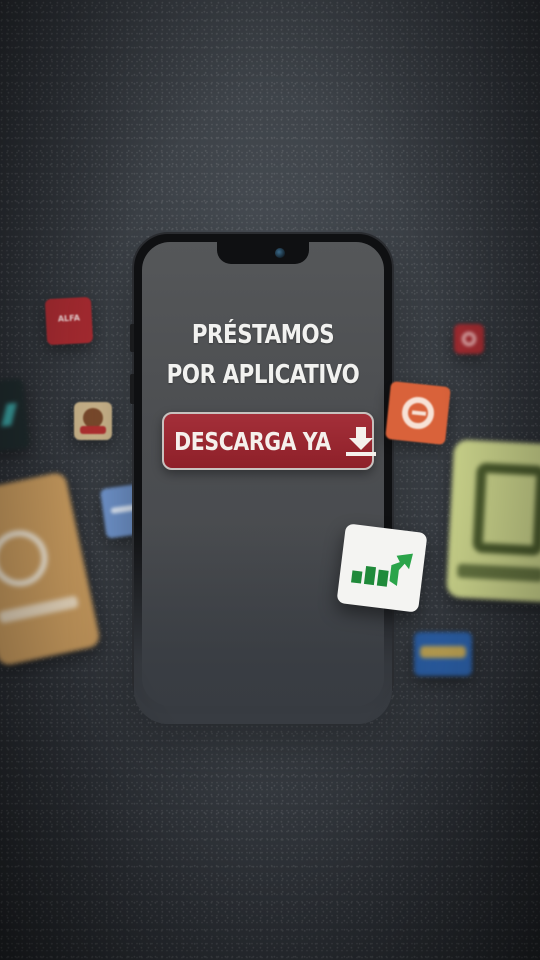  Describe the element at coordinates (418, 413) in the screenshot. I see `red-e-app-icon` at that location.